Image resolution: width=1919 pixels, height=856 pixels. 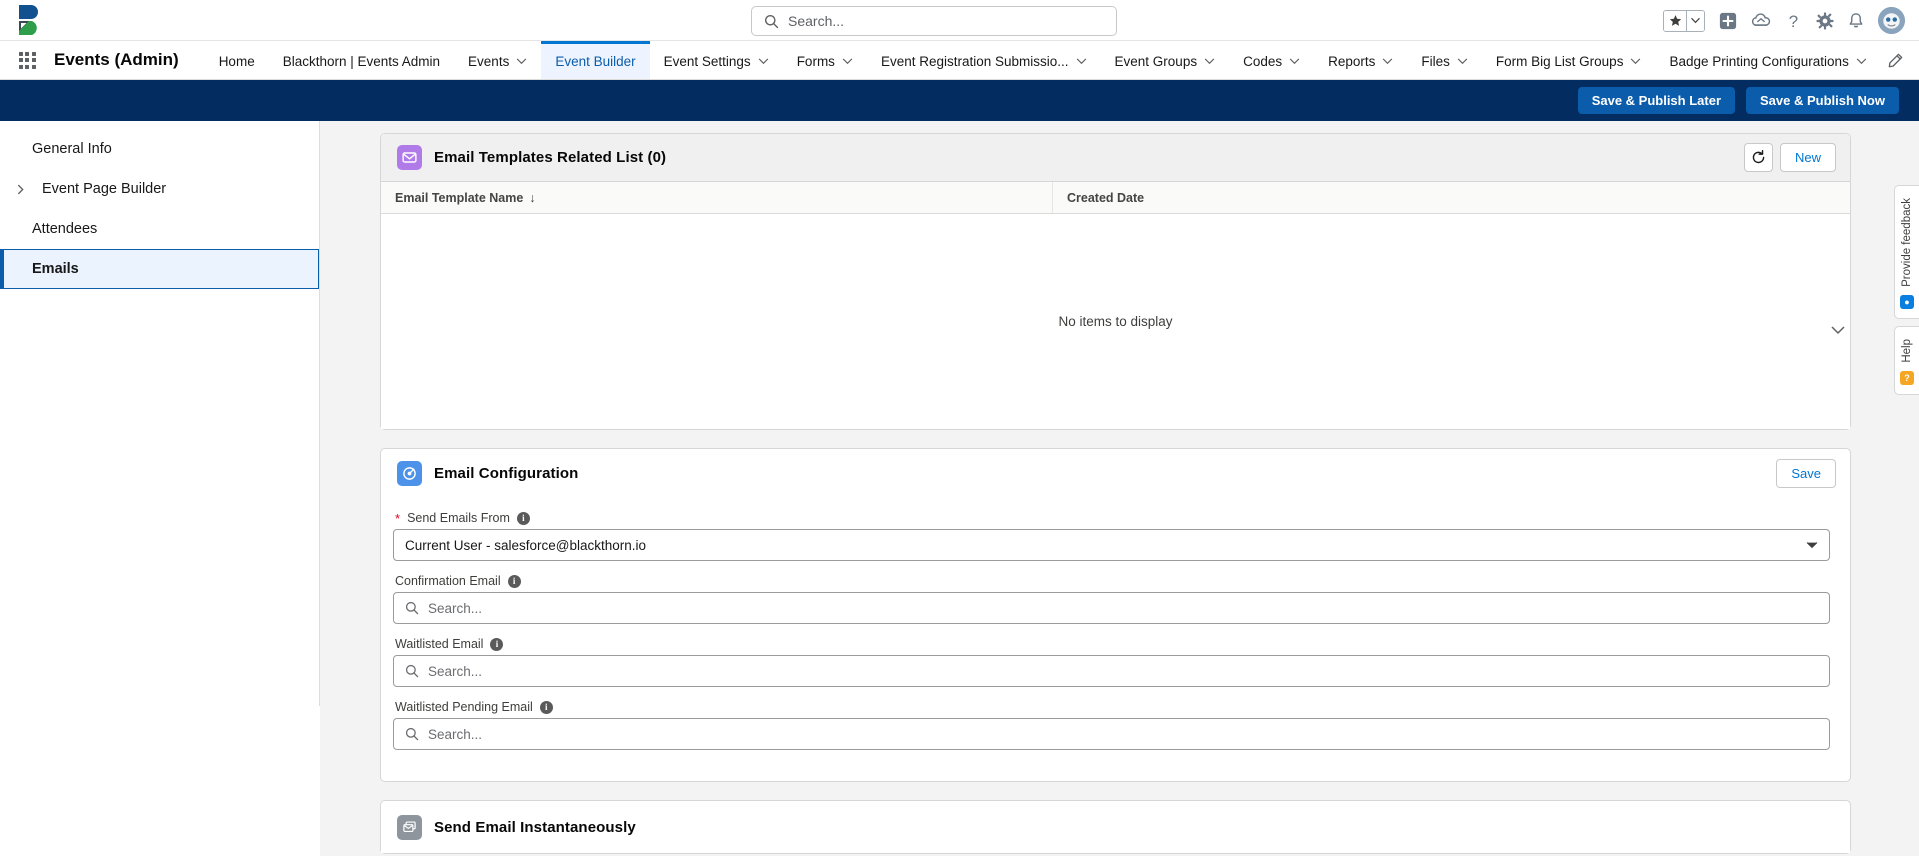 What do you see at coordinates (716, 60) in the screenshot?
I see `nav-item-event-settings: Event Settings` at bounding box center [716, 60].